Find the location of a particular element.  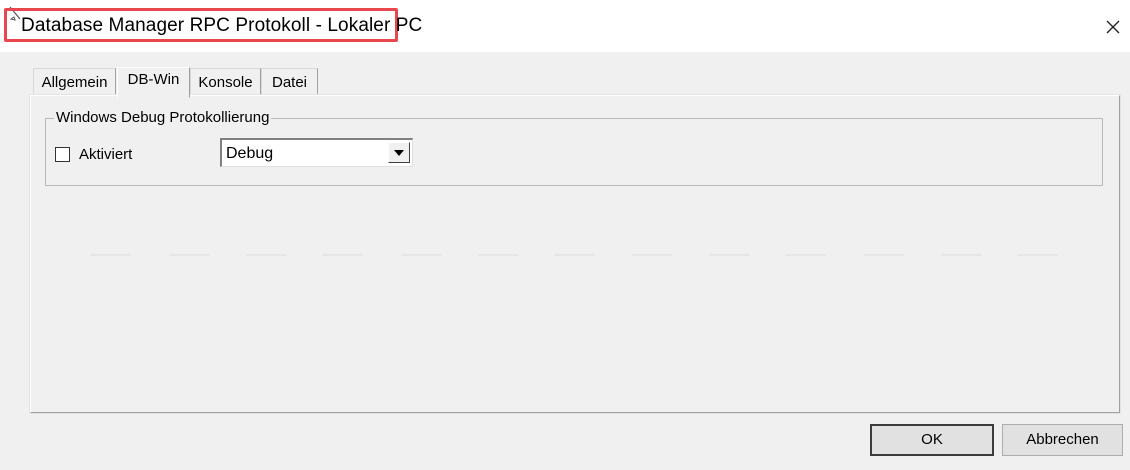

chevron-down-icon is located at coordinates (399, 152).